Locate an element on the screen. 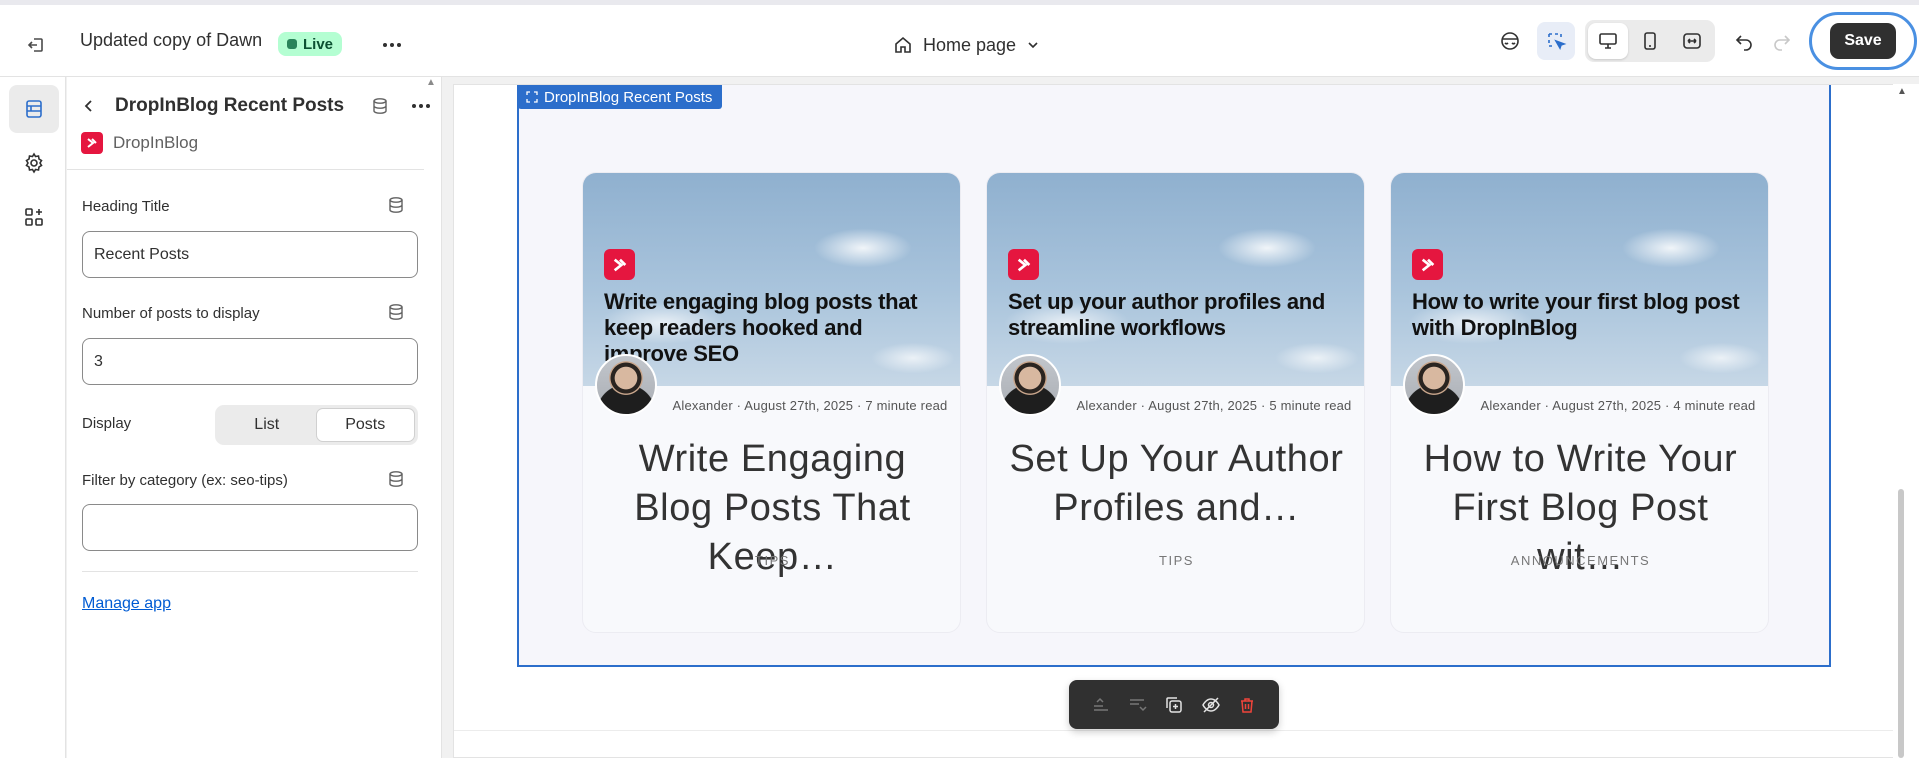  display-label: Display is located at coordinates (107, 423).